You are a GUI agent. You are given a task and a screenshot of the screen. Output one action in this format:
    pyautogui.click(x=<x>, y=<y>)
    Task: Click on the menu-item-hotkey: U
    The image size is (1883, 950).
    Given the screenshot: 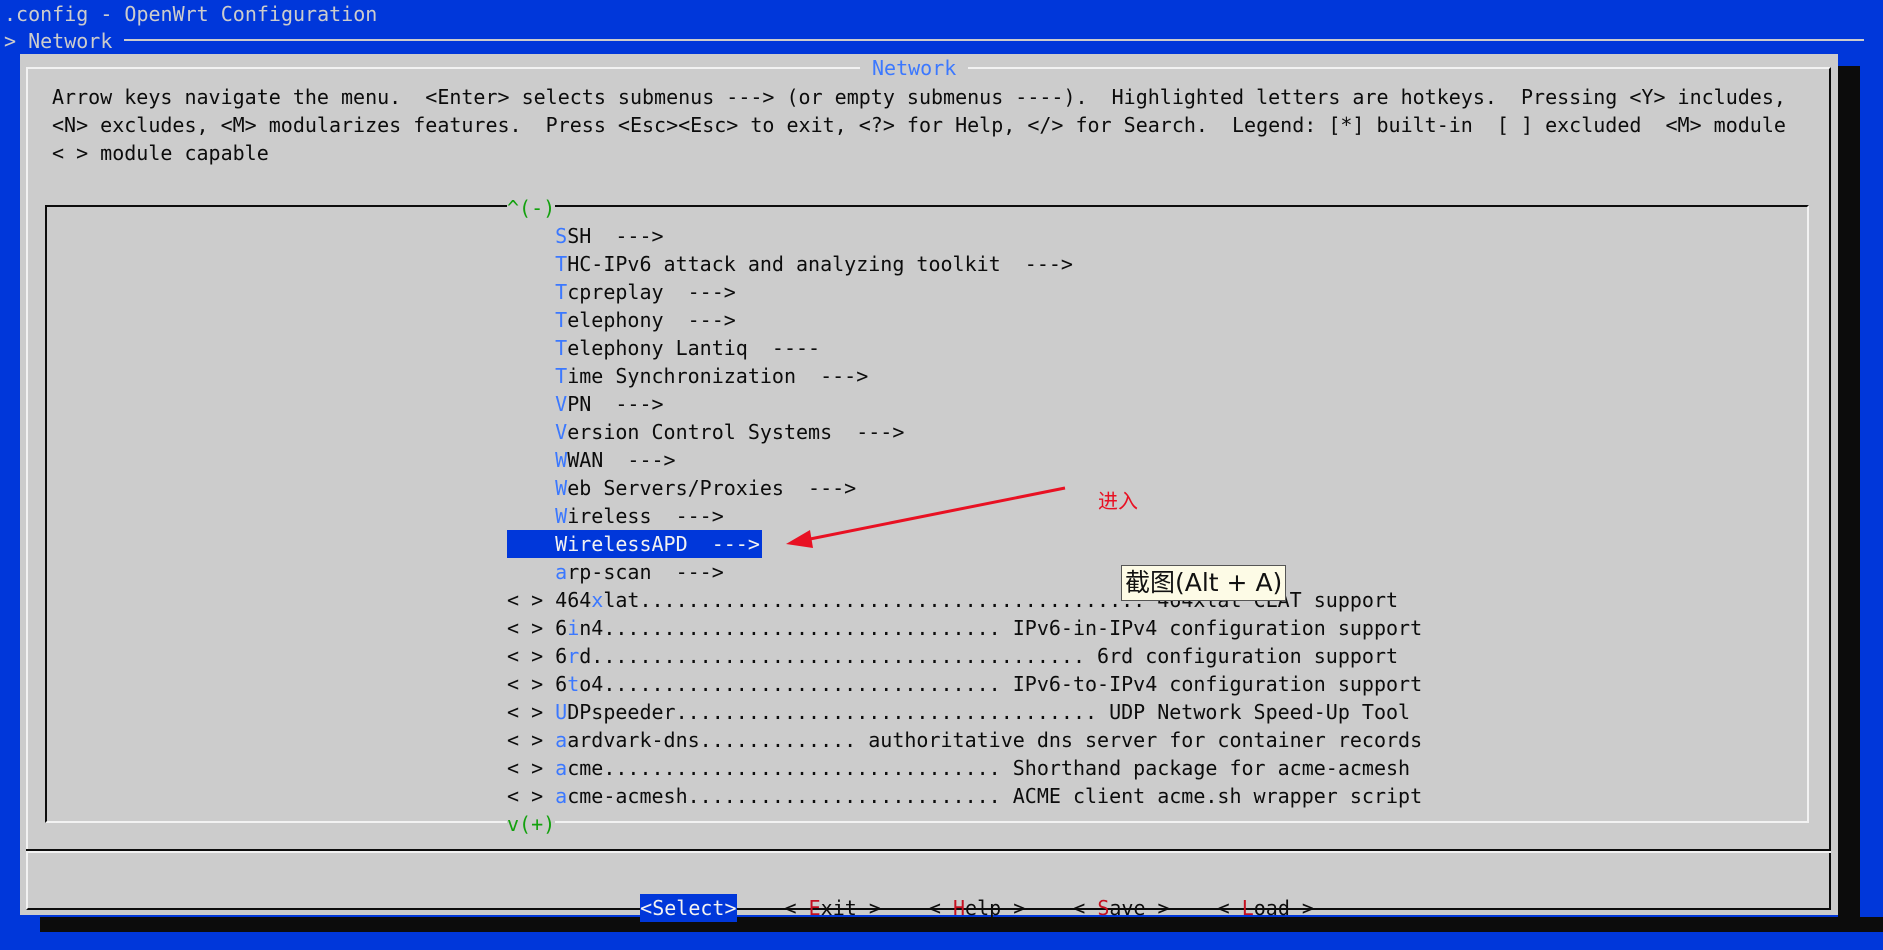 What is the action you would take?
    pyautogui.click(x=561, y=712)
    